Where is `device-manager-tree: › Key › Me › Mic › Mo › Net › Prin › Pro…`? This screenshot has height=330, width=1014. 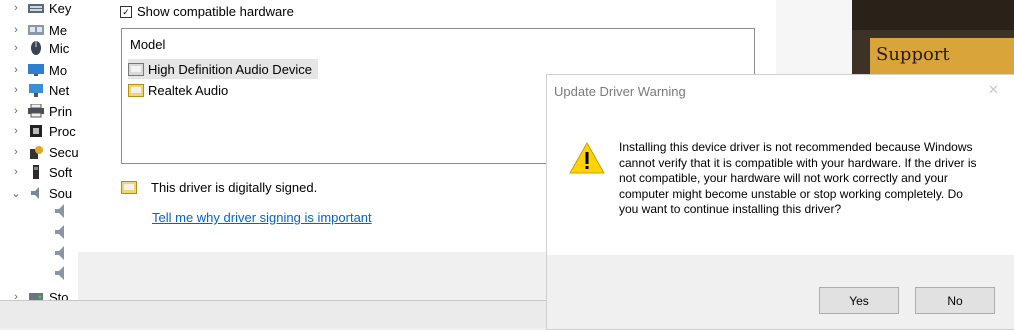 device-manager-tree: › Key › Me › Mic › Mo › Net › Prin › Pro… is located at coordinates (39, 150).